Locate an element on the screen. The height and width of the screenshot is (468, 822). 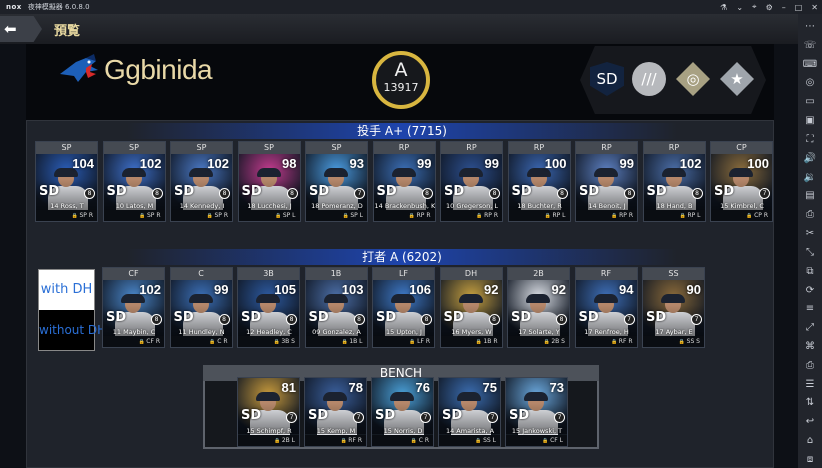
screen-icon: ▭ is located at coordinates (810, 101).